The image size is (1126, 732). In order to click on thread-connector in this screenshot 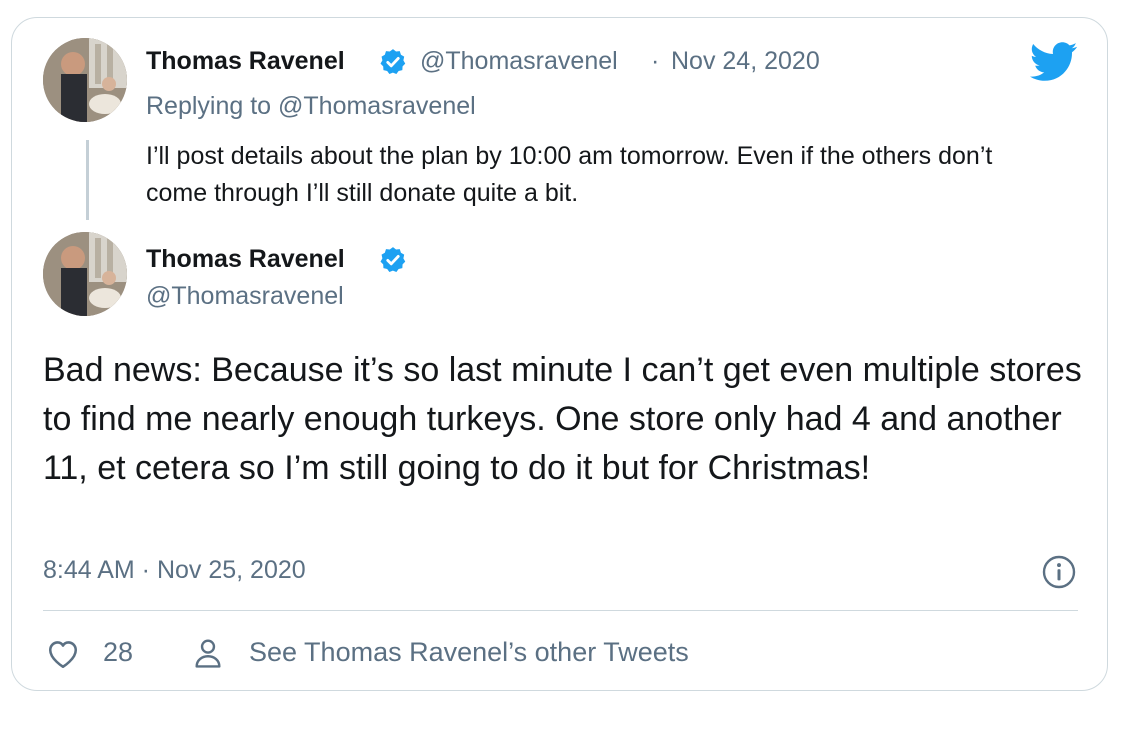, I will do `click(87, 180)`.